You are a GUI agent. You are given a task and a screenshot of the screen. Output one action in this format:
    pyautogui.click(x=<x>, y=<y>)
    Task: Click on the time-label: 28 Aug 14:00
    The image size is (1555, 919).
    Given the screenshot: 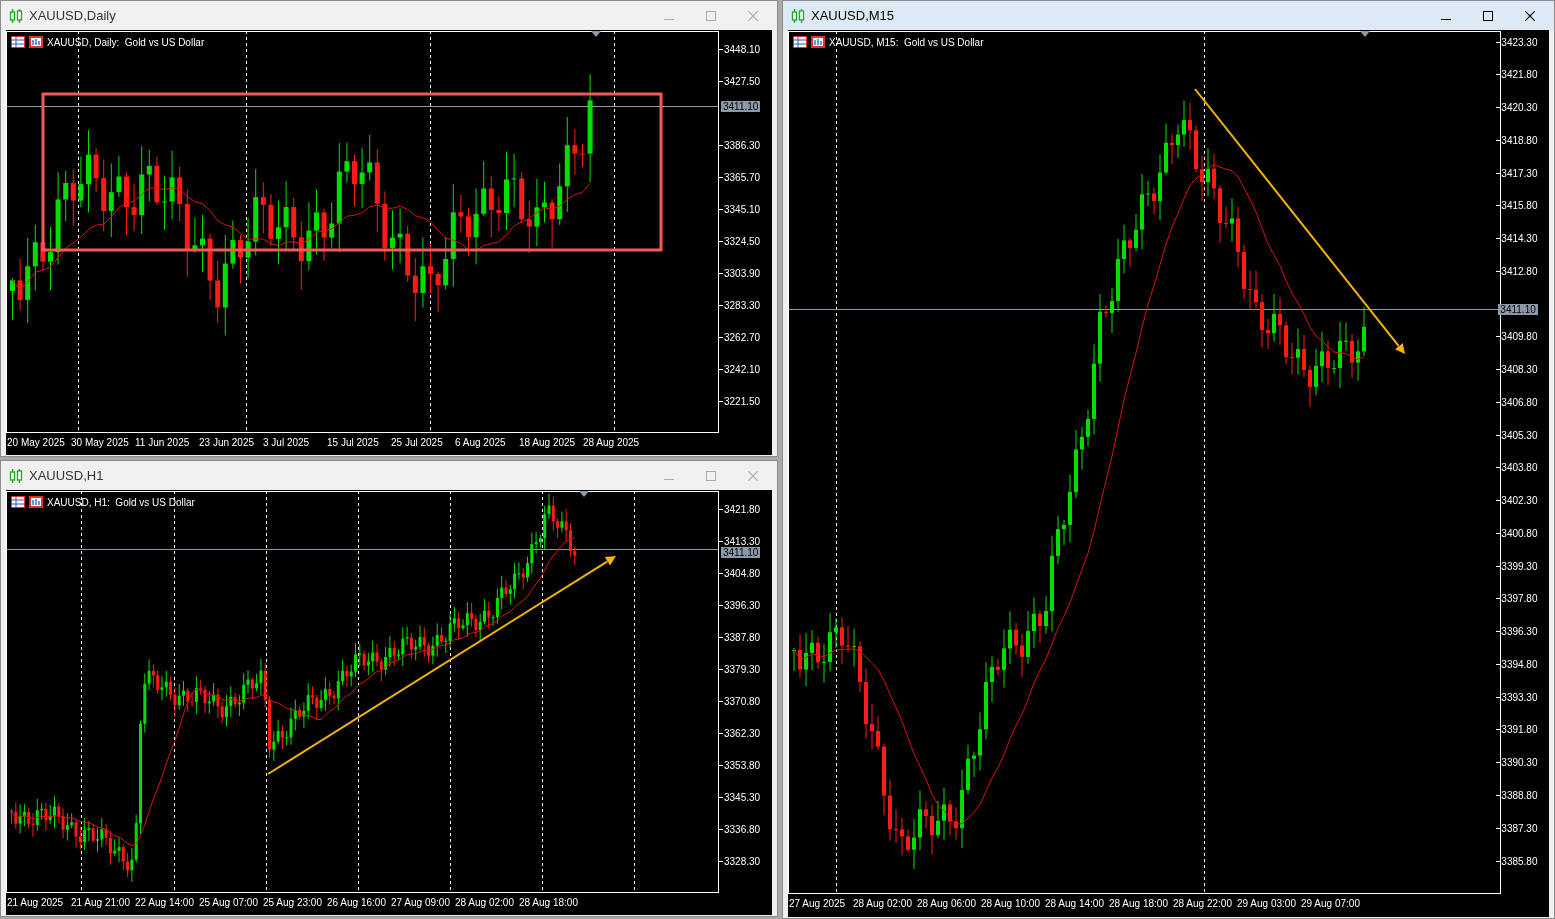 What is the action you would take?
    pyautogui.click(x=1074, y=903)
    